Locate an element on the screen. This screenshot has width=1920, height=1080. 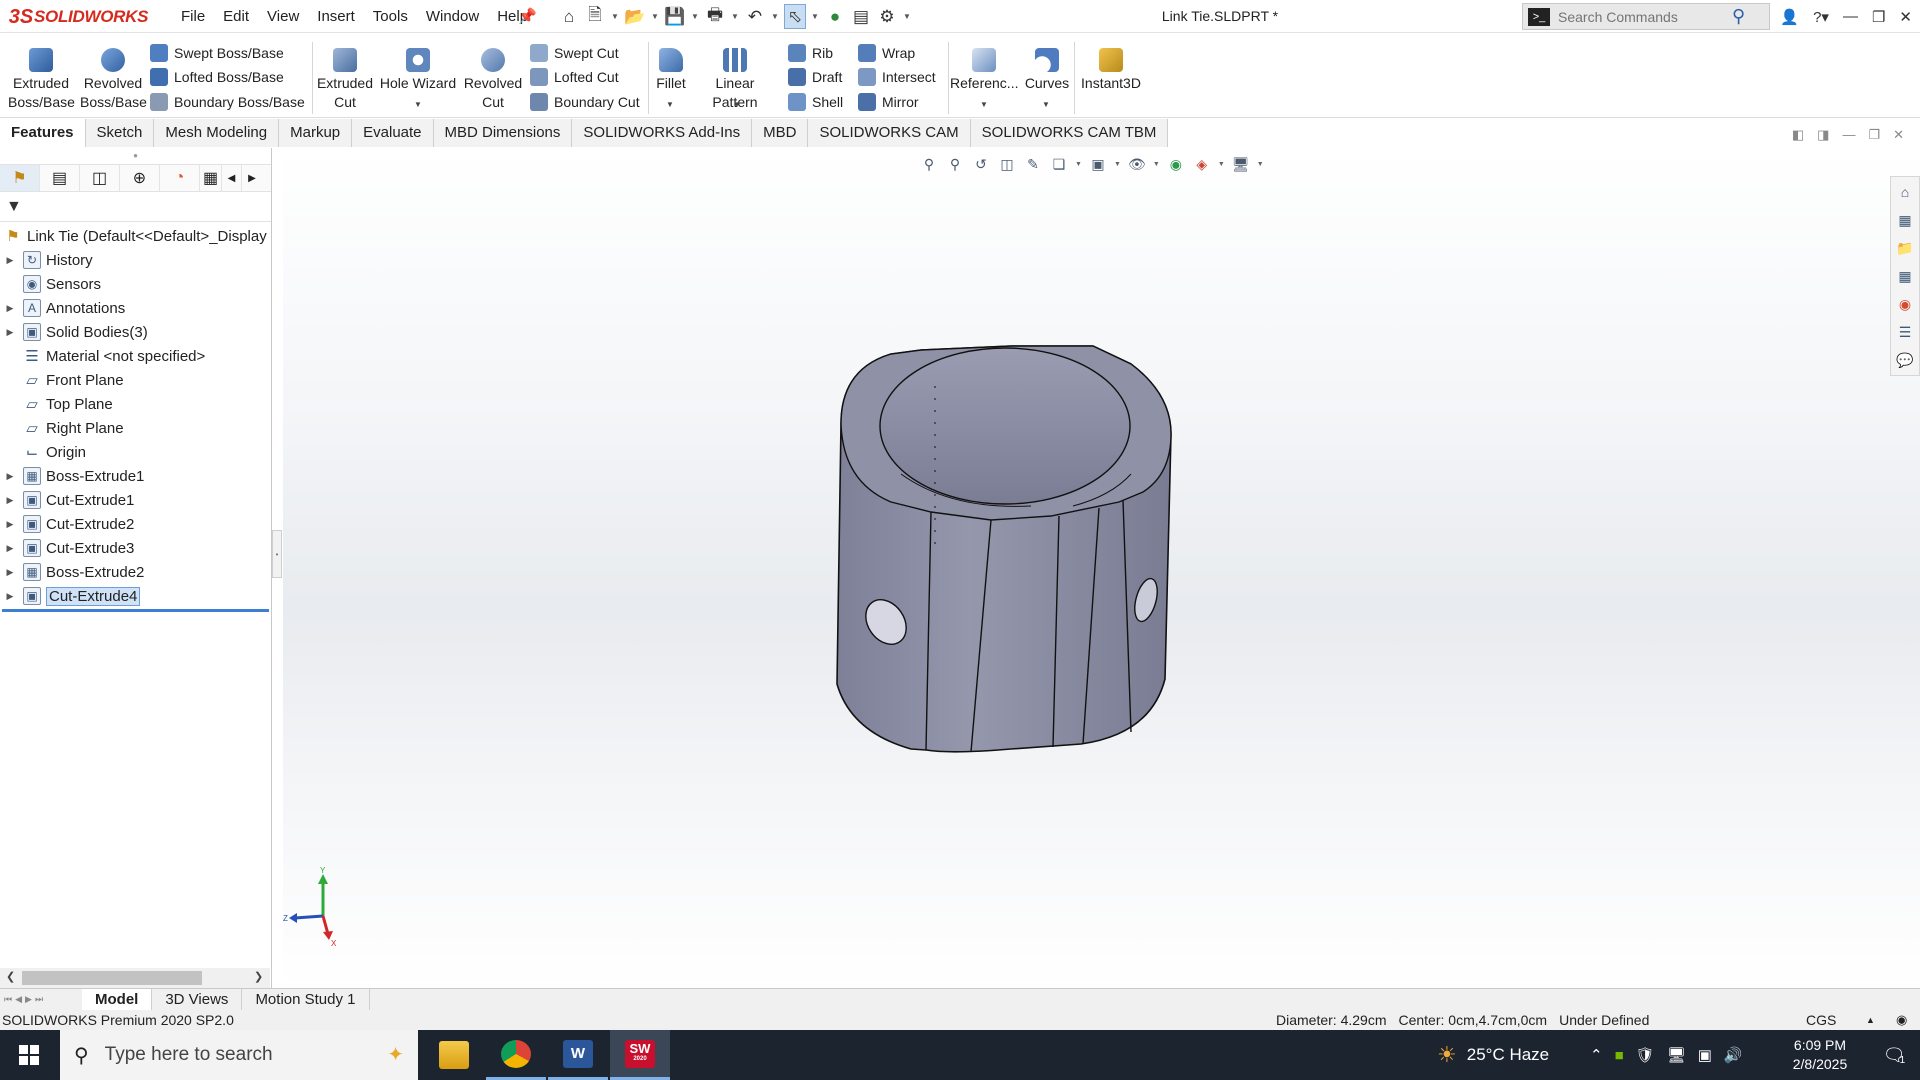
extruded-boss-button: Extruded Boss/Base is located at coordinates (41, 80).